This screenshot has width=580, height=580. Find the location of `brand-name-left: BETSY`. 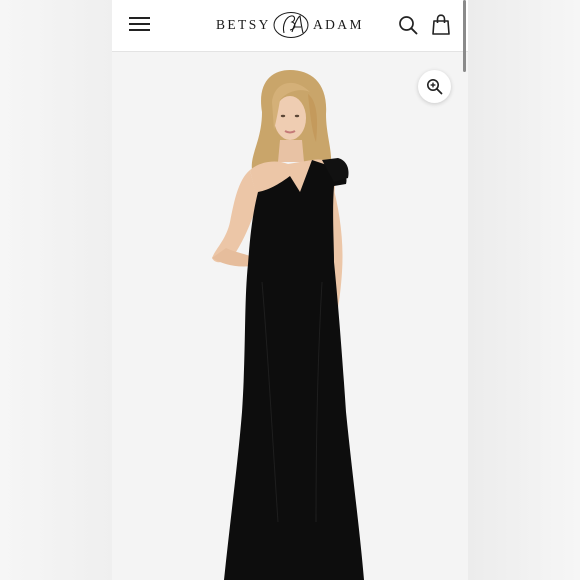

brand-name-left: BETSY is located at coordinates (243, 24).